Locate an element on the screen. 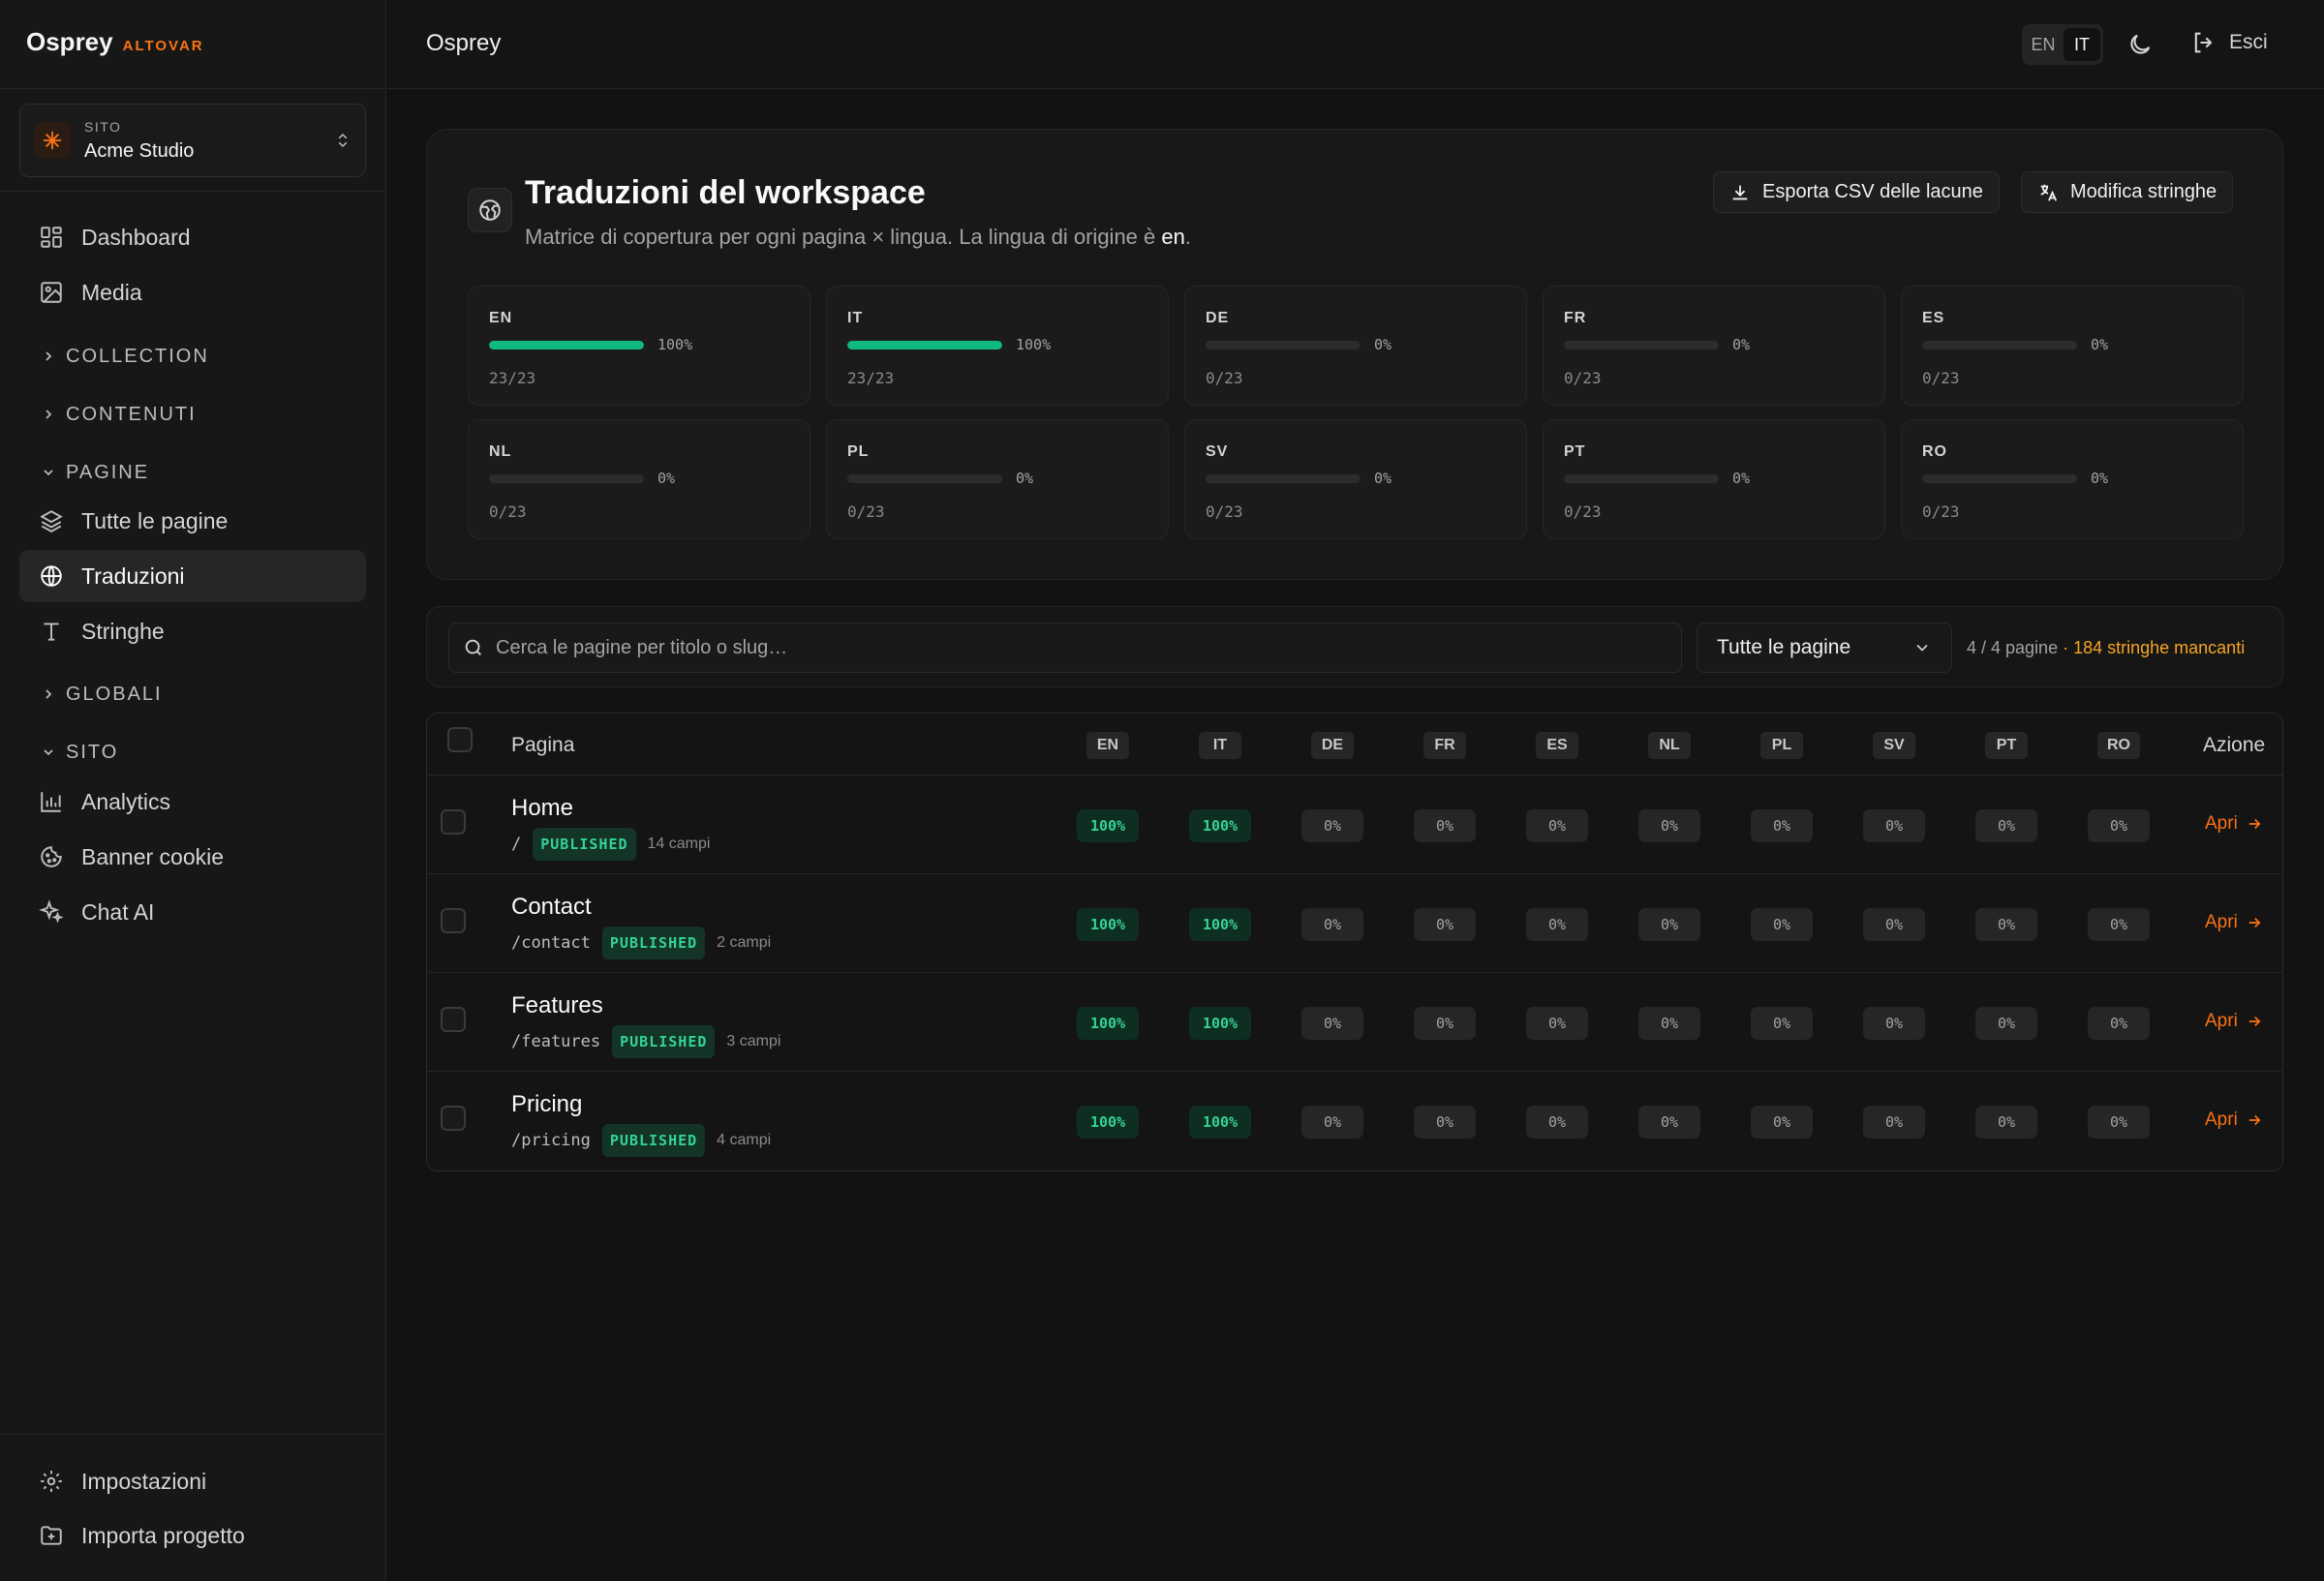  page-title-cell: Pricing is located at coordinates (547, 1104).